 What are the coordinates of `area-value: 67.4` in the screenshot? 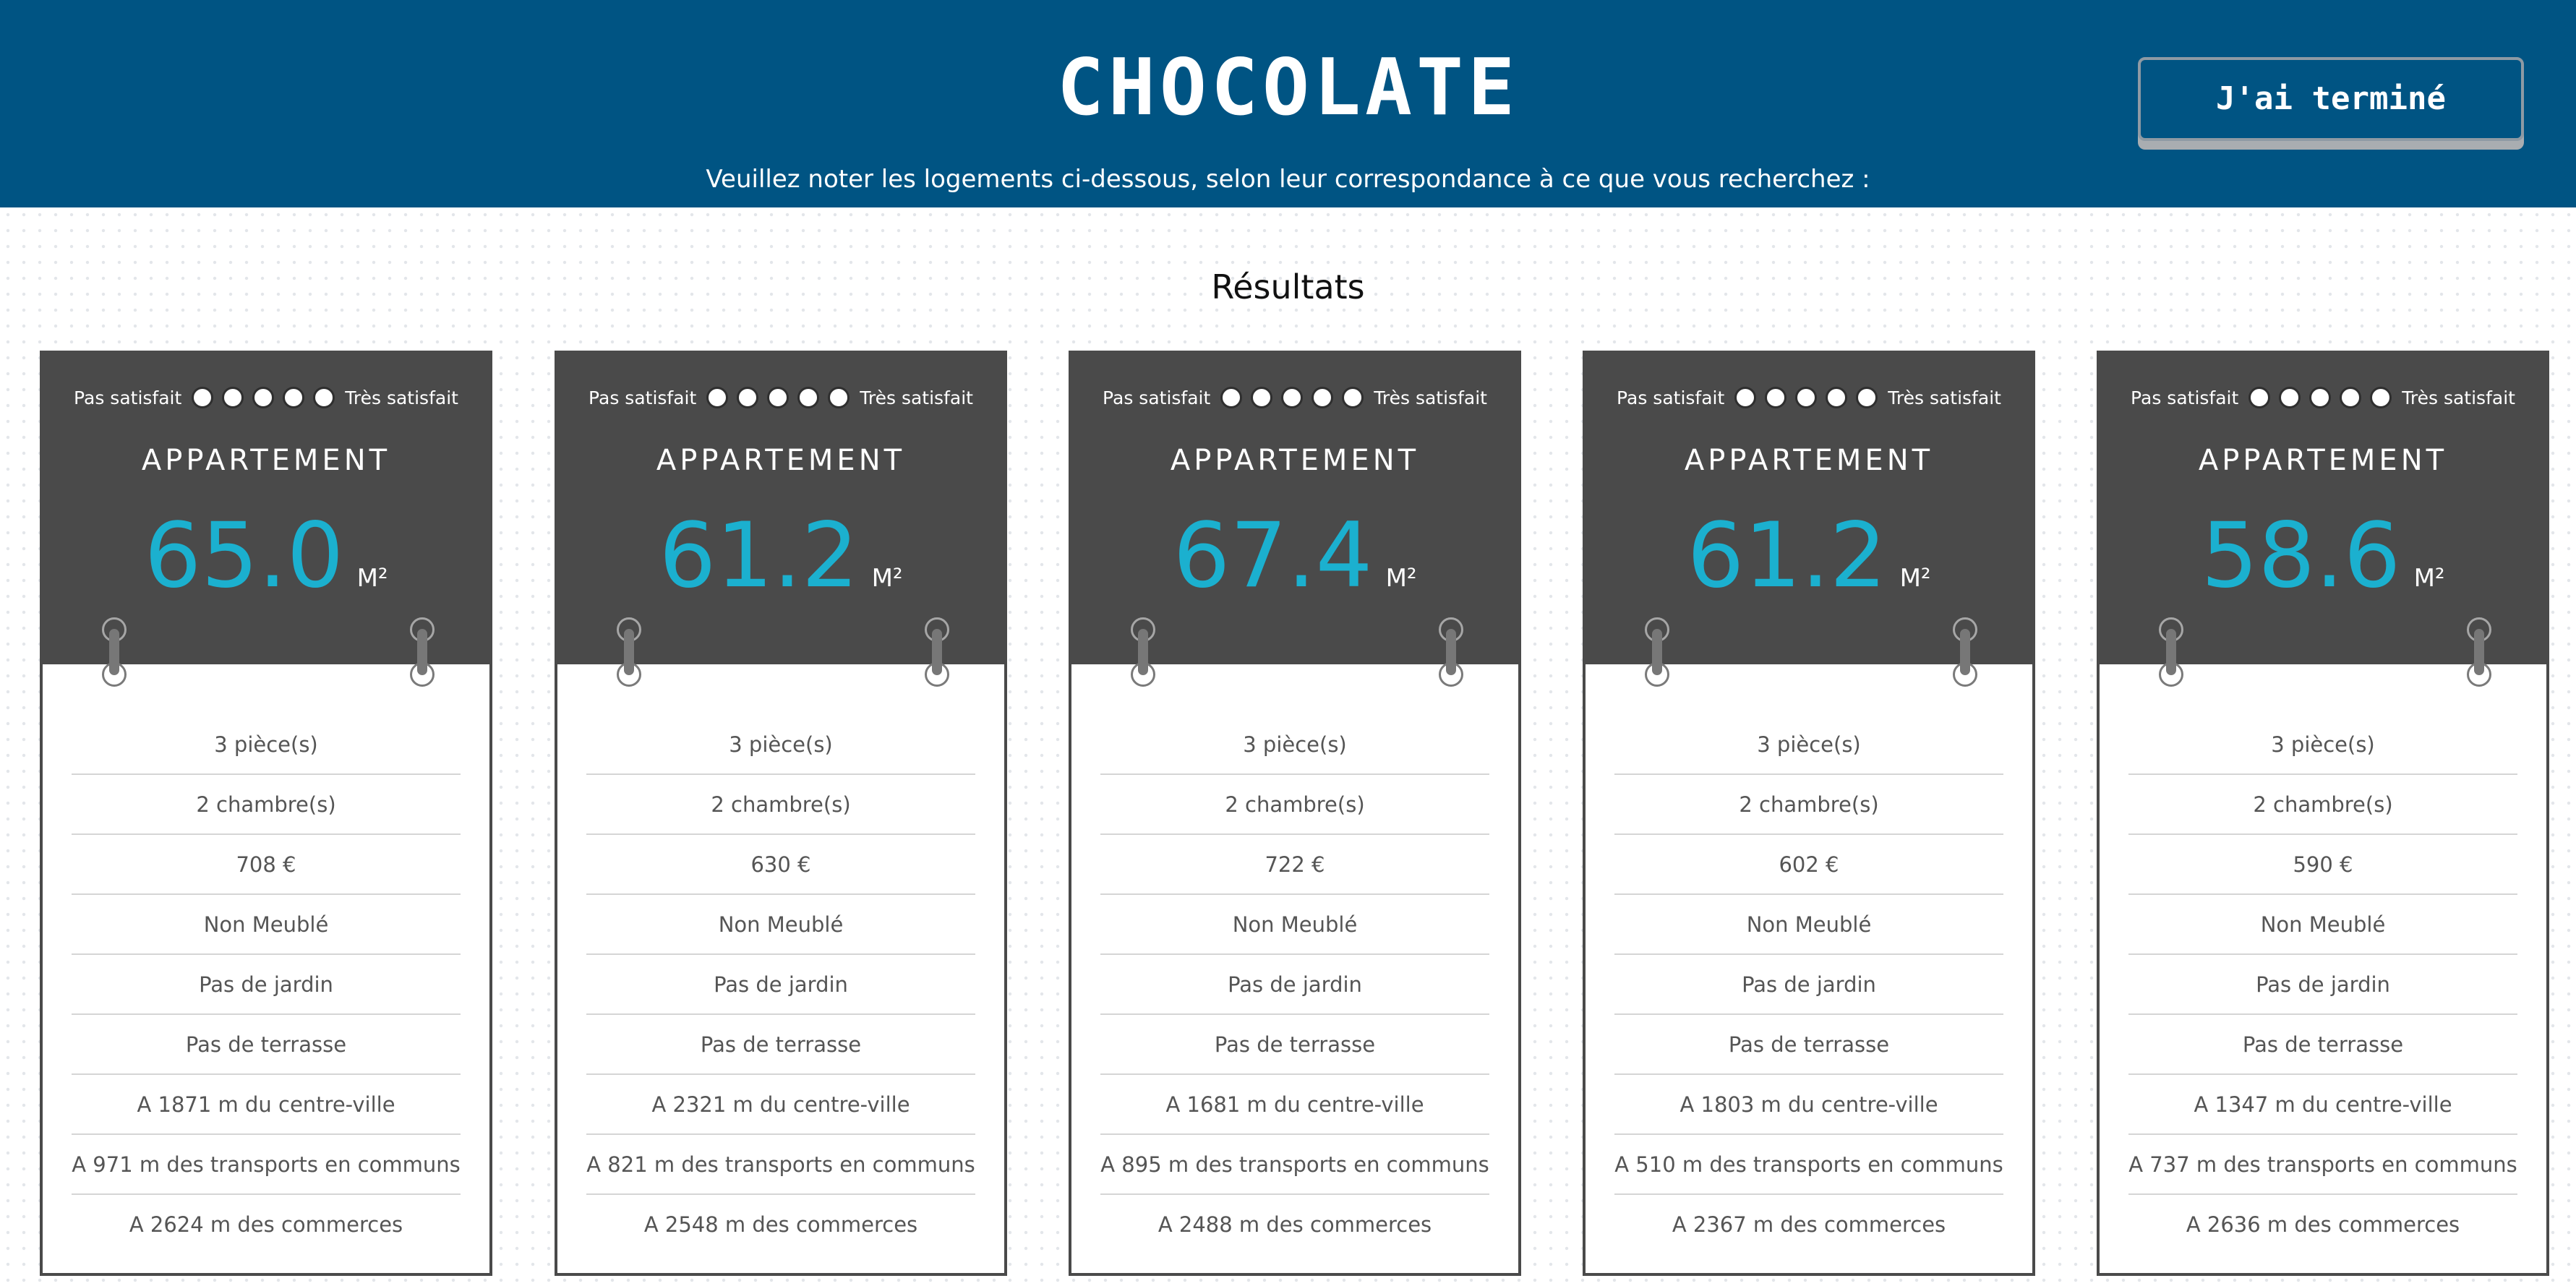 It's located at (1273, 556).